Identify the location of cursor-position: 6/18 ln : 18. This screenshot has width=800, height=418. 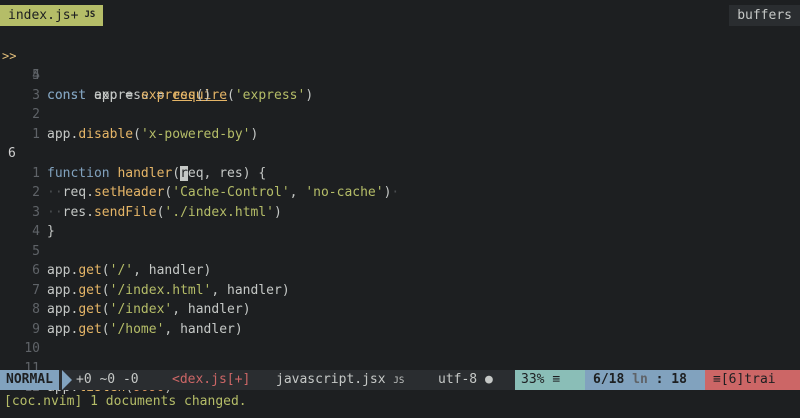
(645, 380).